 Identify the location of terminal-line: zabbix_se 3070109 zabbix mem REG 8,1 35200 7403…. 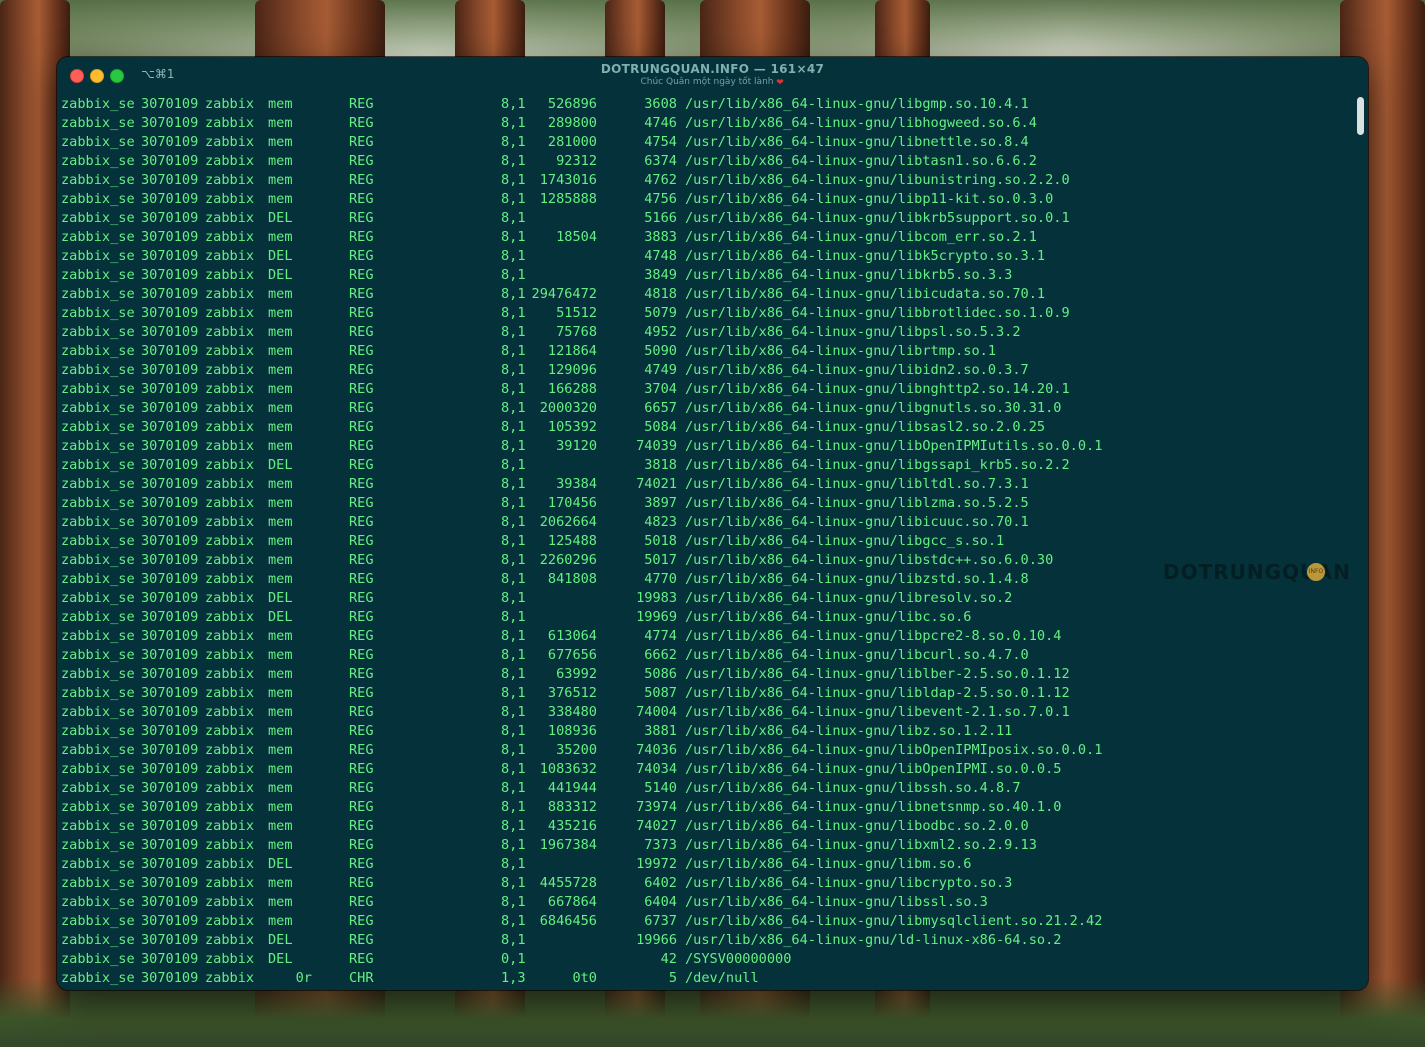
(706, 750).